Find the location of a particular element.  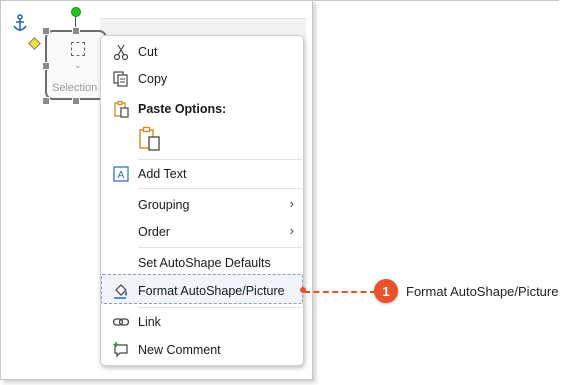

comment-icon is located at coordinates (120, 350).